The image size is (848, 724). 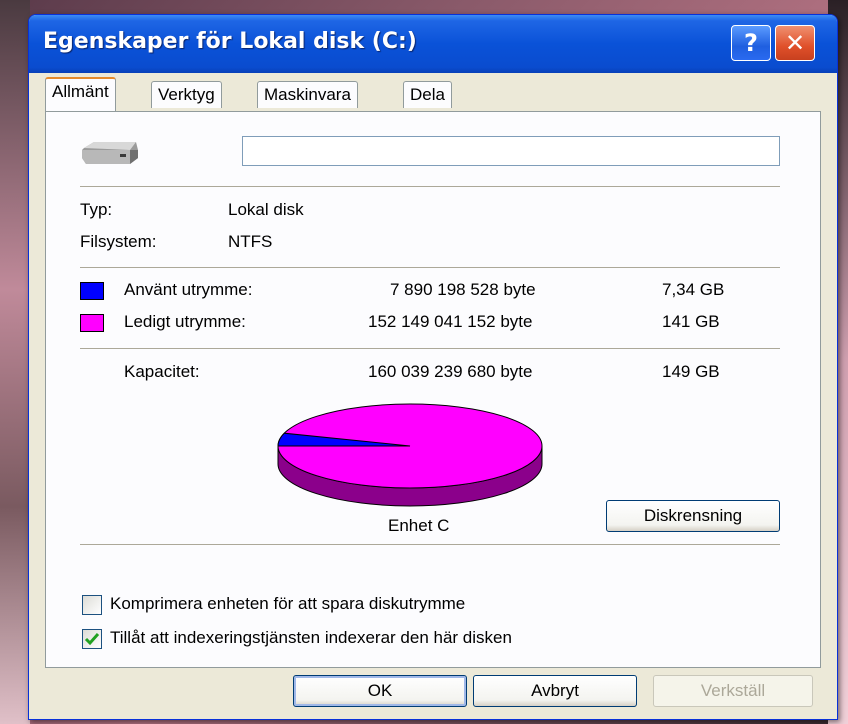 What do you see at coordinates (96, 209) in the screenshot?
I see `type-label: Typ:` at bounding box center [96, 209].